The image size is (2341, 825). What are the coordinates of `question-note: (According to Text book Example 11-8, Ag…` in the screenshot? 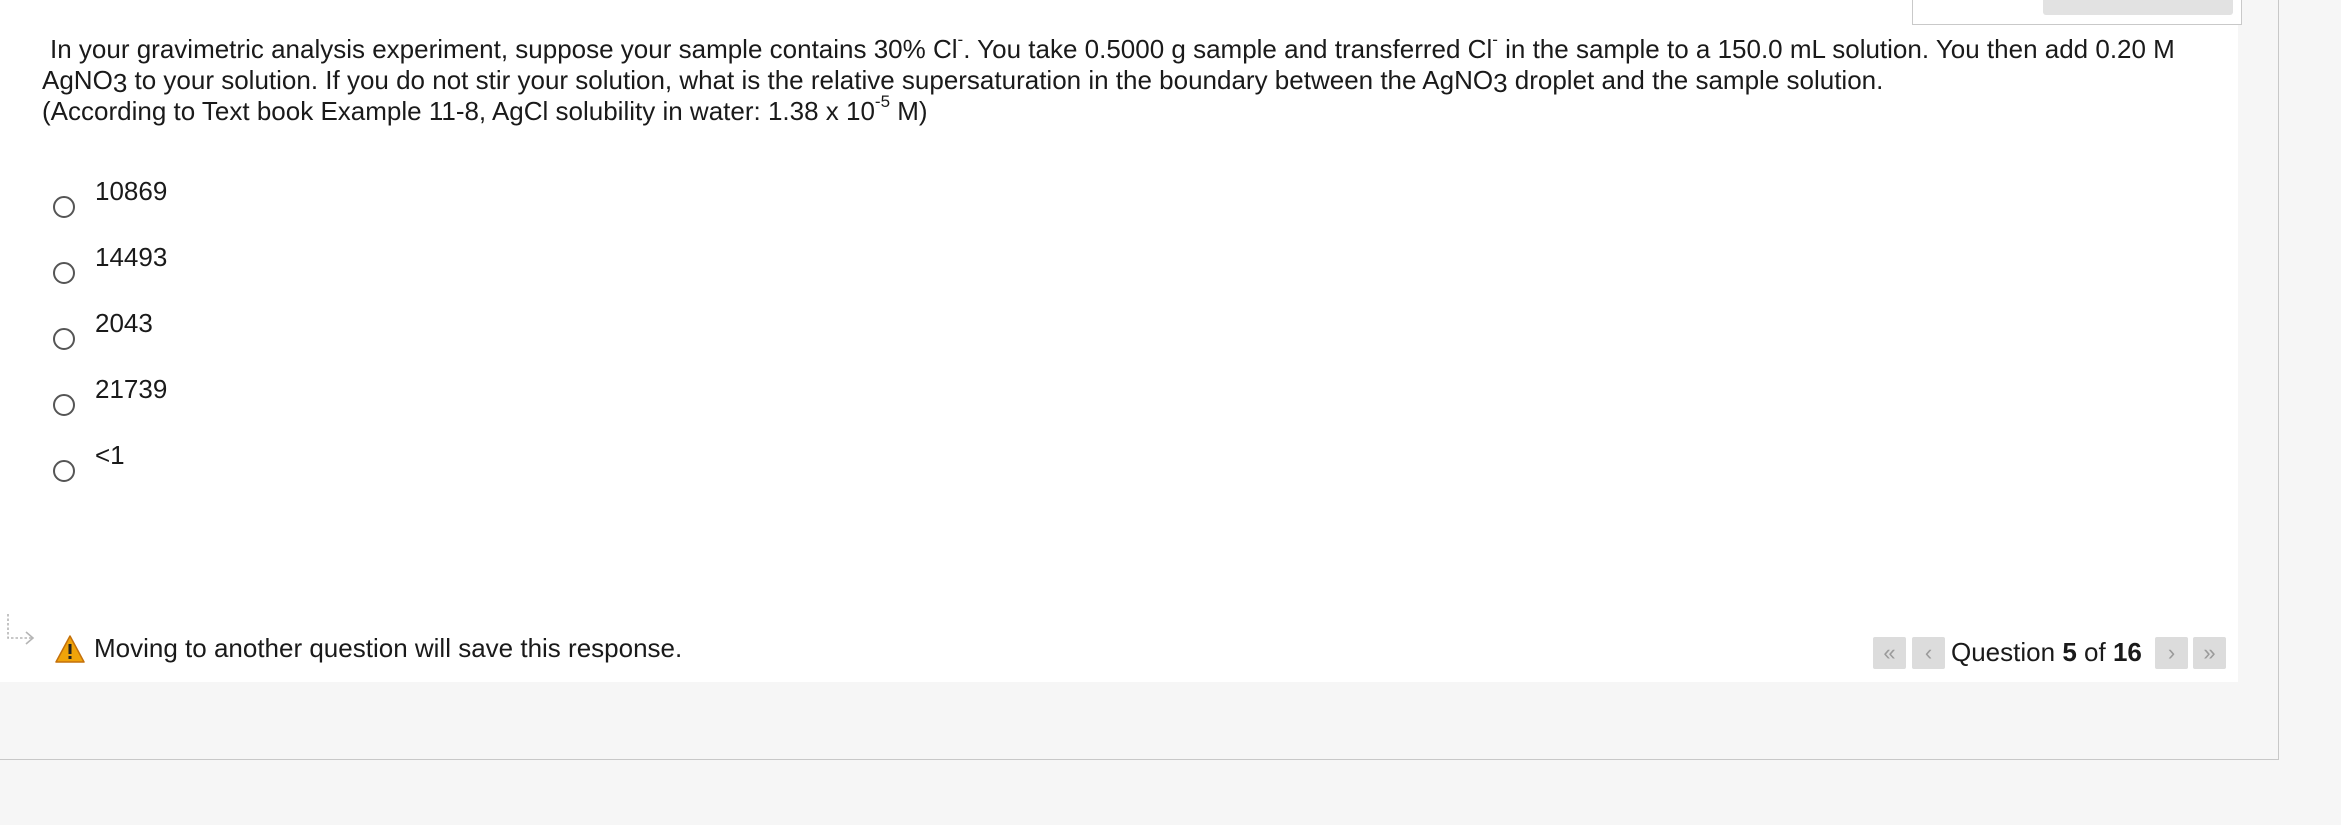 It's located at (1127, 110).